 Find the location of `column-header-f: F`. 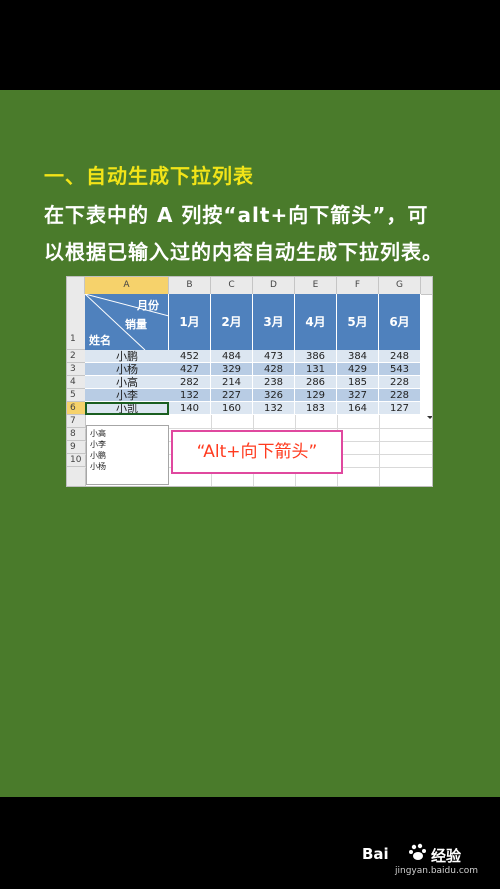

column-header-f: F is located at coordinates (358, 285).